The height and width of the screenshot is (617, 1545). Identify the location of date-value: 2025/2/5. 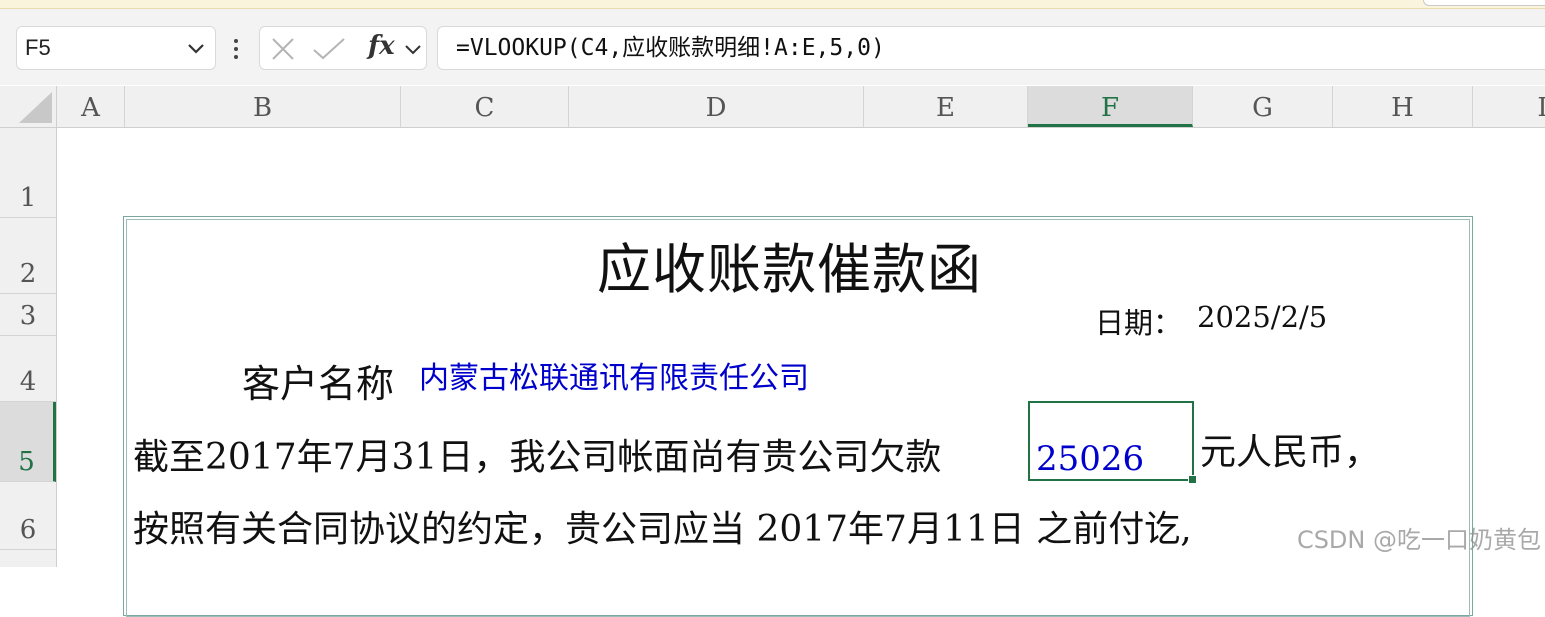
(1262, 317).